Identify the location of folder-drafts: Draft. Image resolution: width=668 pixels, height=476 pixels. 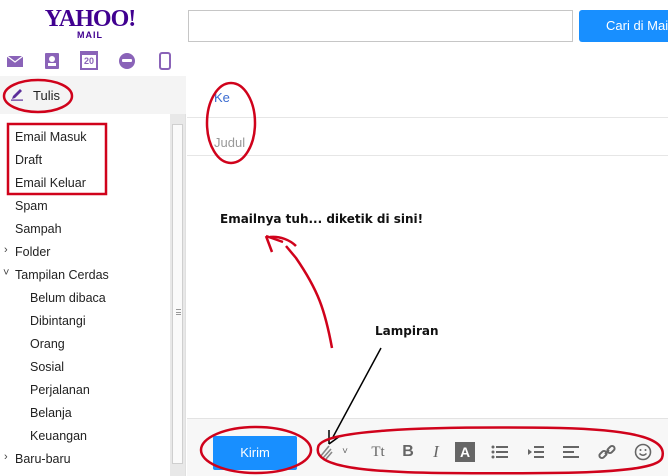
(28, 160).